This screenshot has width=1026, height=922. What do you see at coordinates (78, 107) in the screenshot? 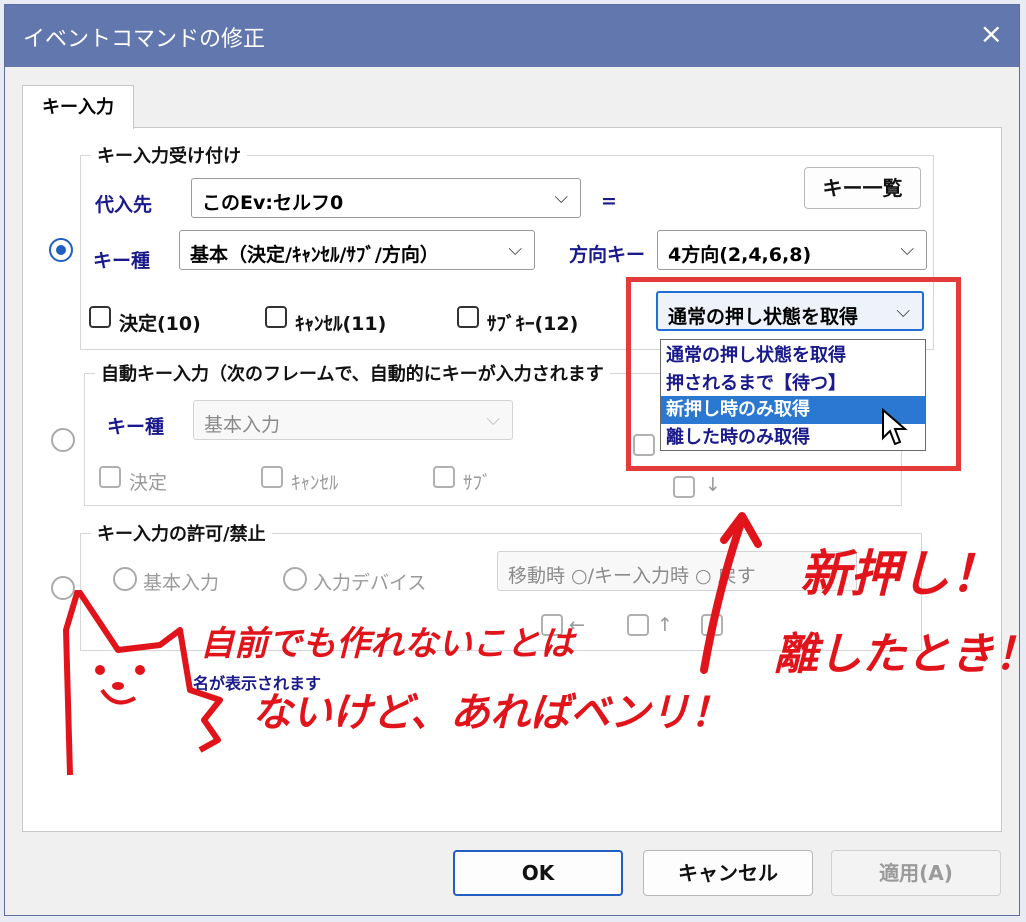
I see `tab-key-input: キー入力` at bounding box center [78, 107].